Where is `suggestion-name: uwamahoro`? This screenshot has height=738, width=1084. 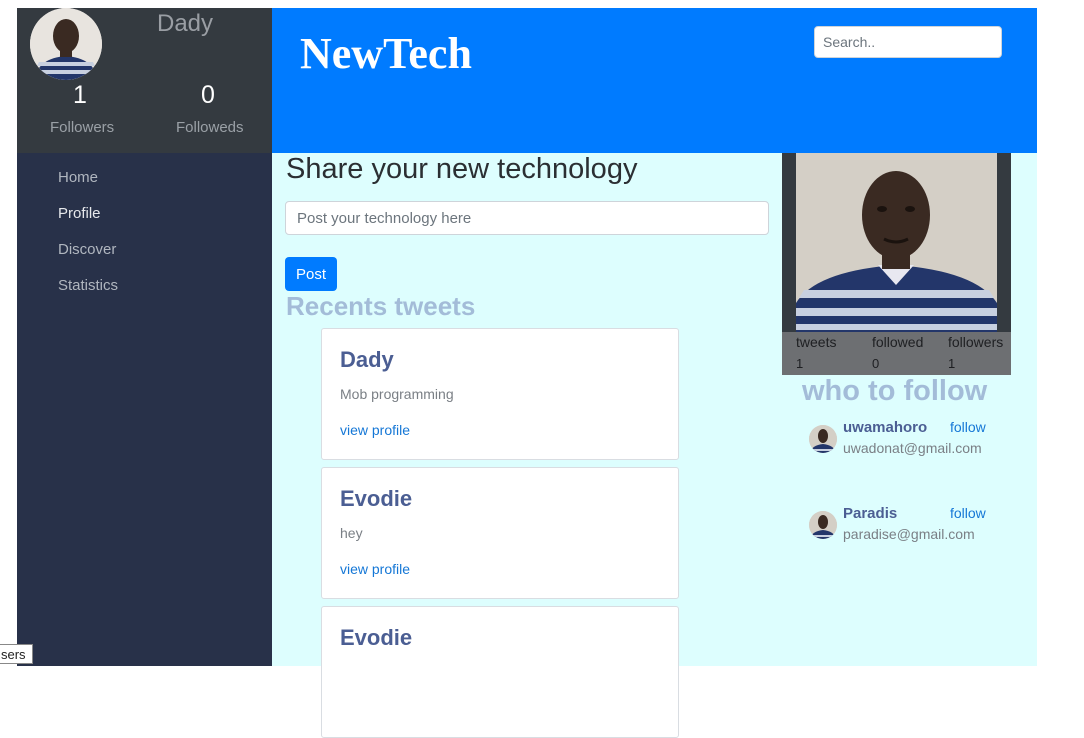
suggestion-name: uwamahoro is located at coordinates (885, 427).